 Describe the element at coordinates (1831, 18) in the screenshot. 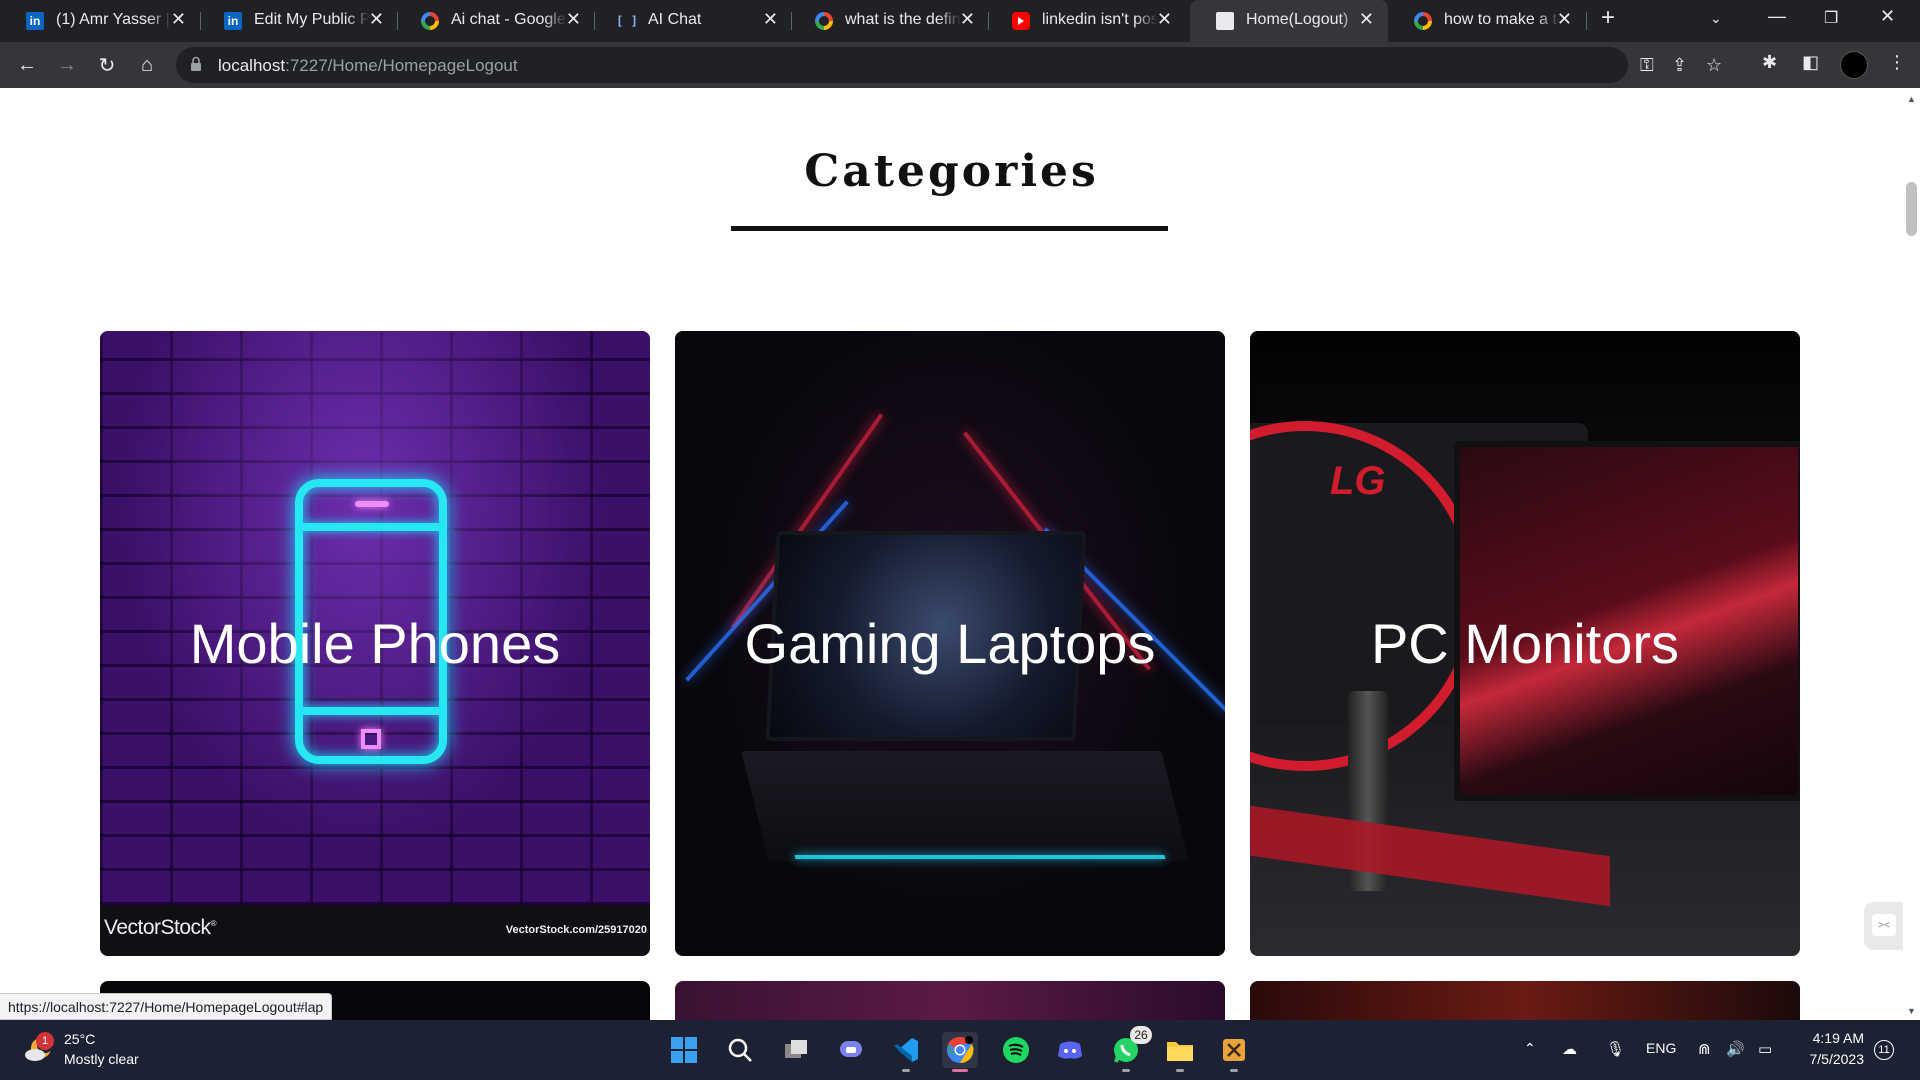

I see `restore-button: ❐` at that location.